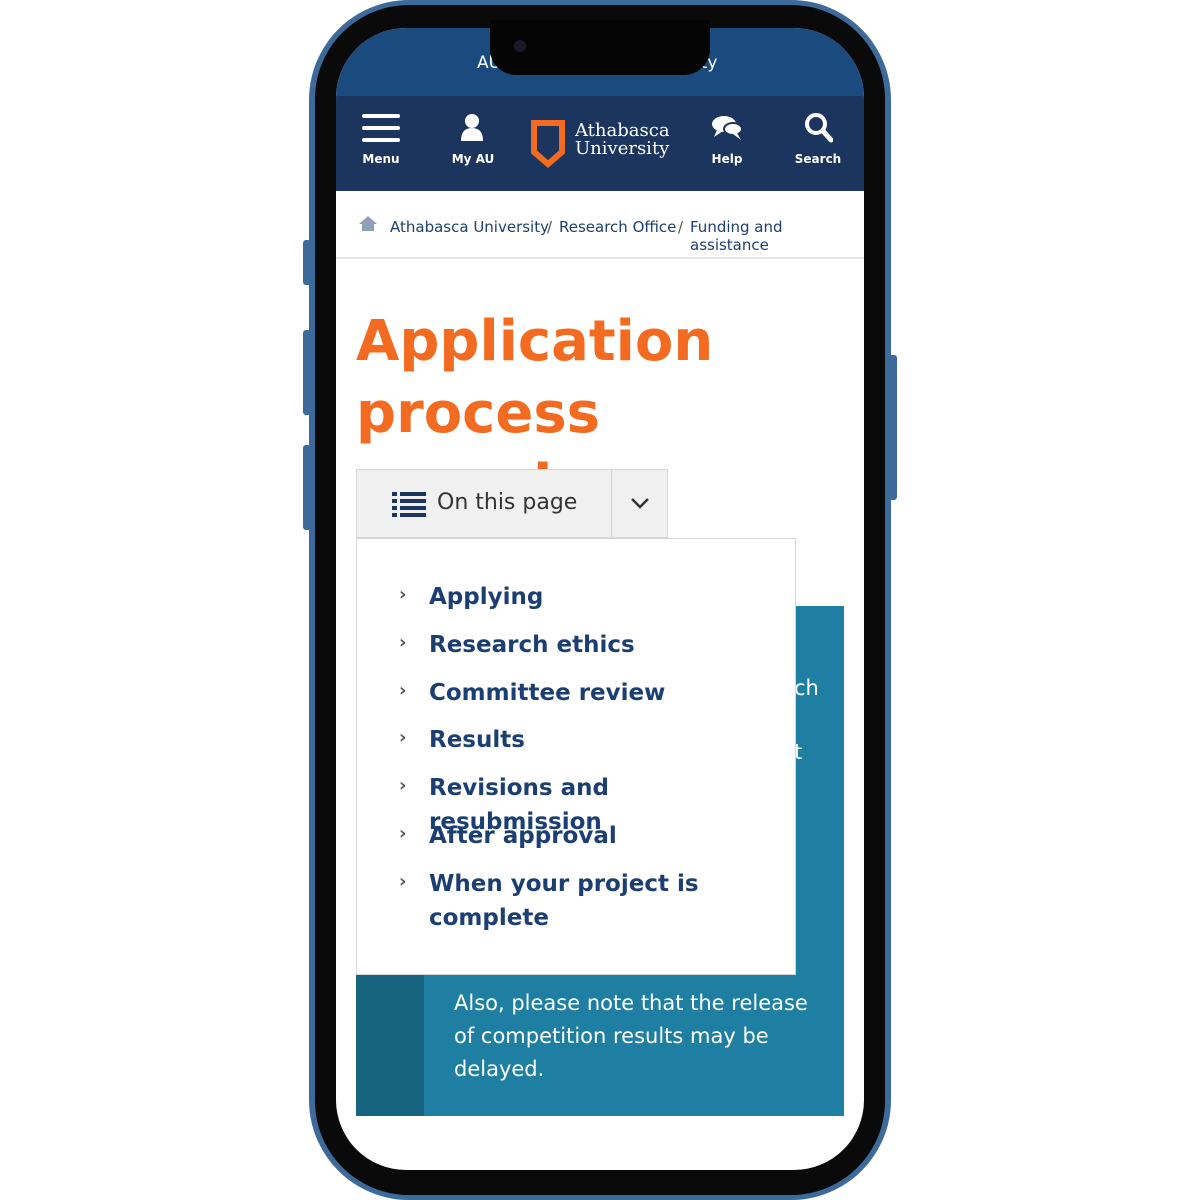 The height and width of the screenshot is (1200, 1200). Describe the element at coordinates (622, 148) in the screenshot. I see `logo-text: University` at that location.